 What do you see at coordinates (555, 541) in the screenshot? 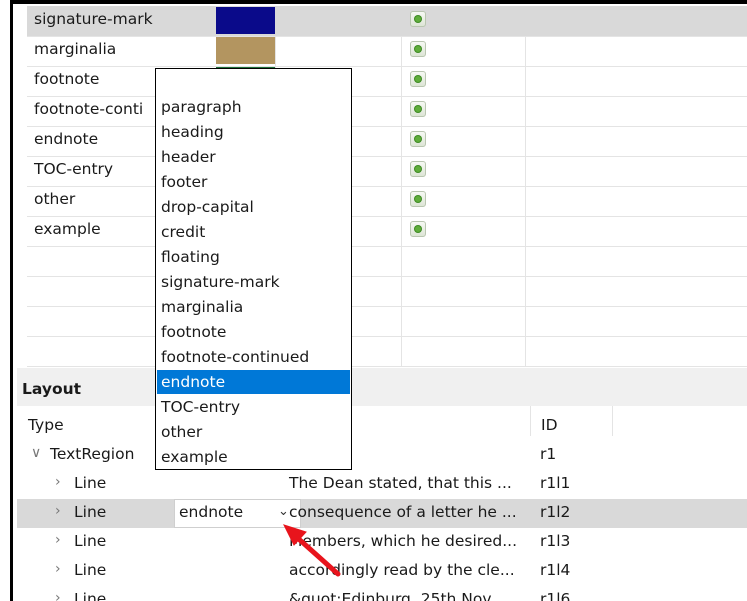
I see `row-id: r1l3` at bounding box center [555, 541].